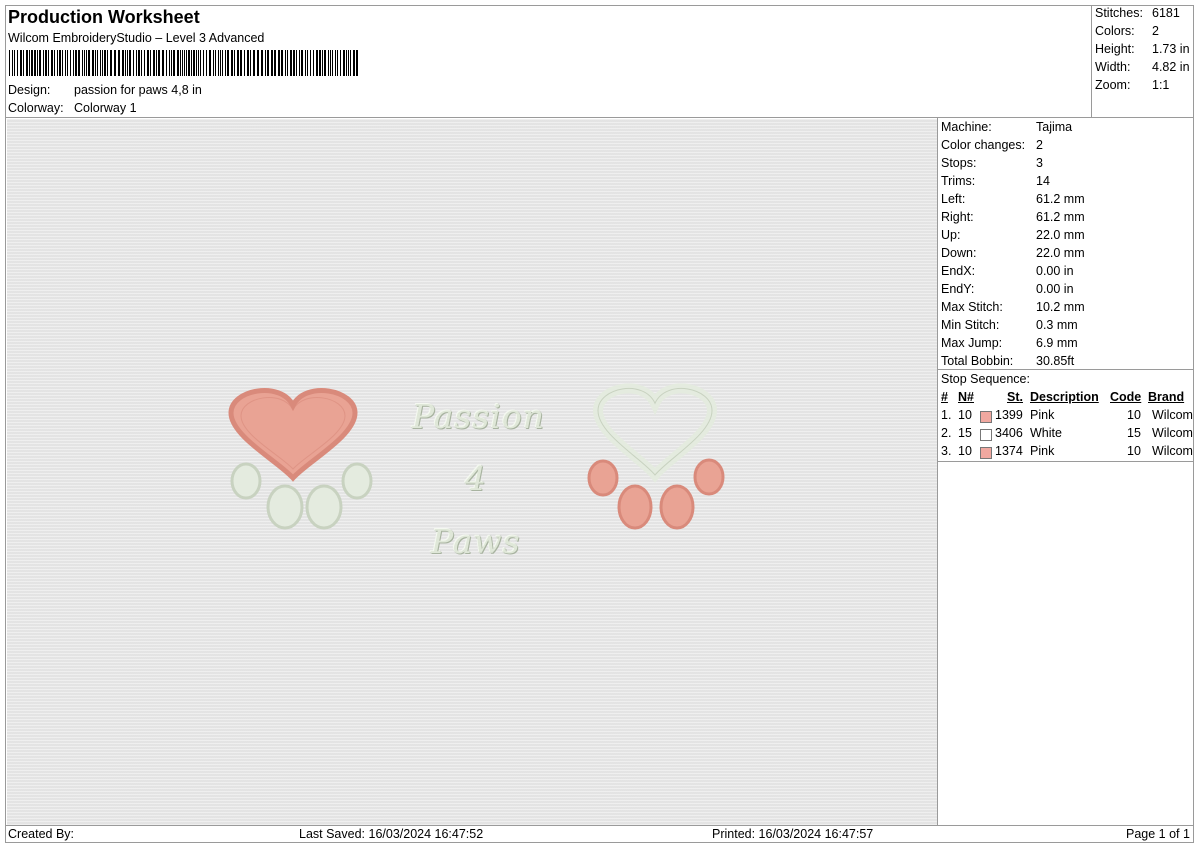  Describe the element at coordinates (972, 343) in the screenshot. I see `machine-label: Max Jump:` at that location.